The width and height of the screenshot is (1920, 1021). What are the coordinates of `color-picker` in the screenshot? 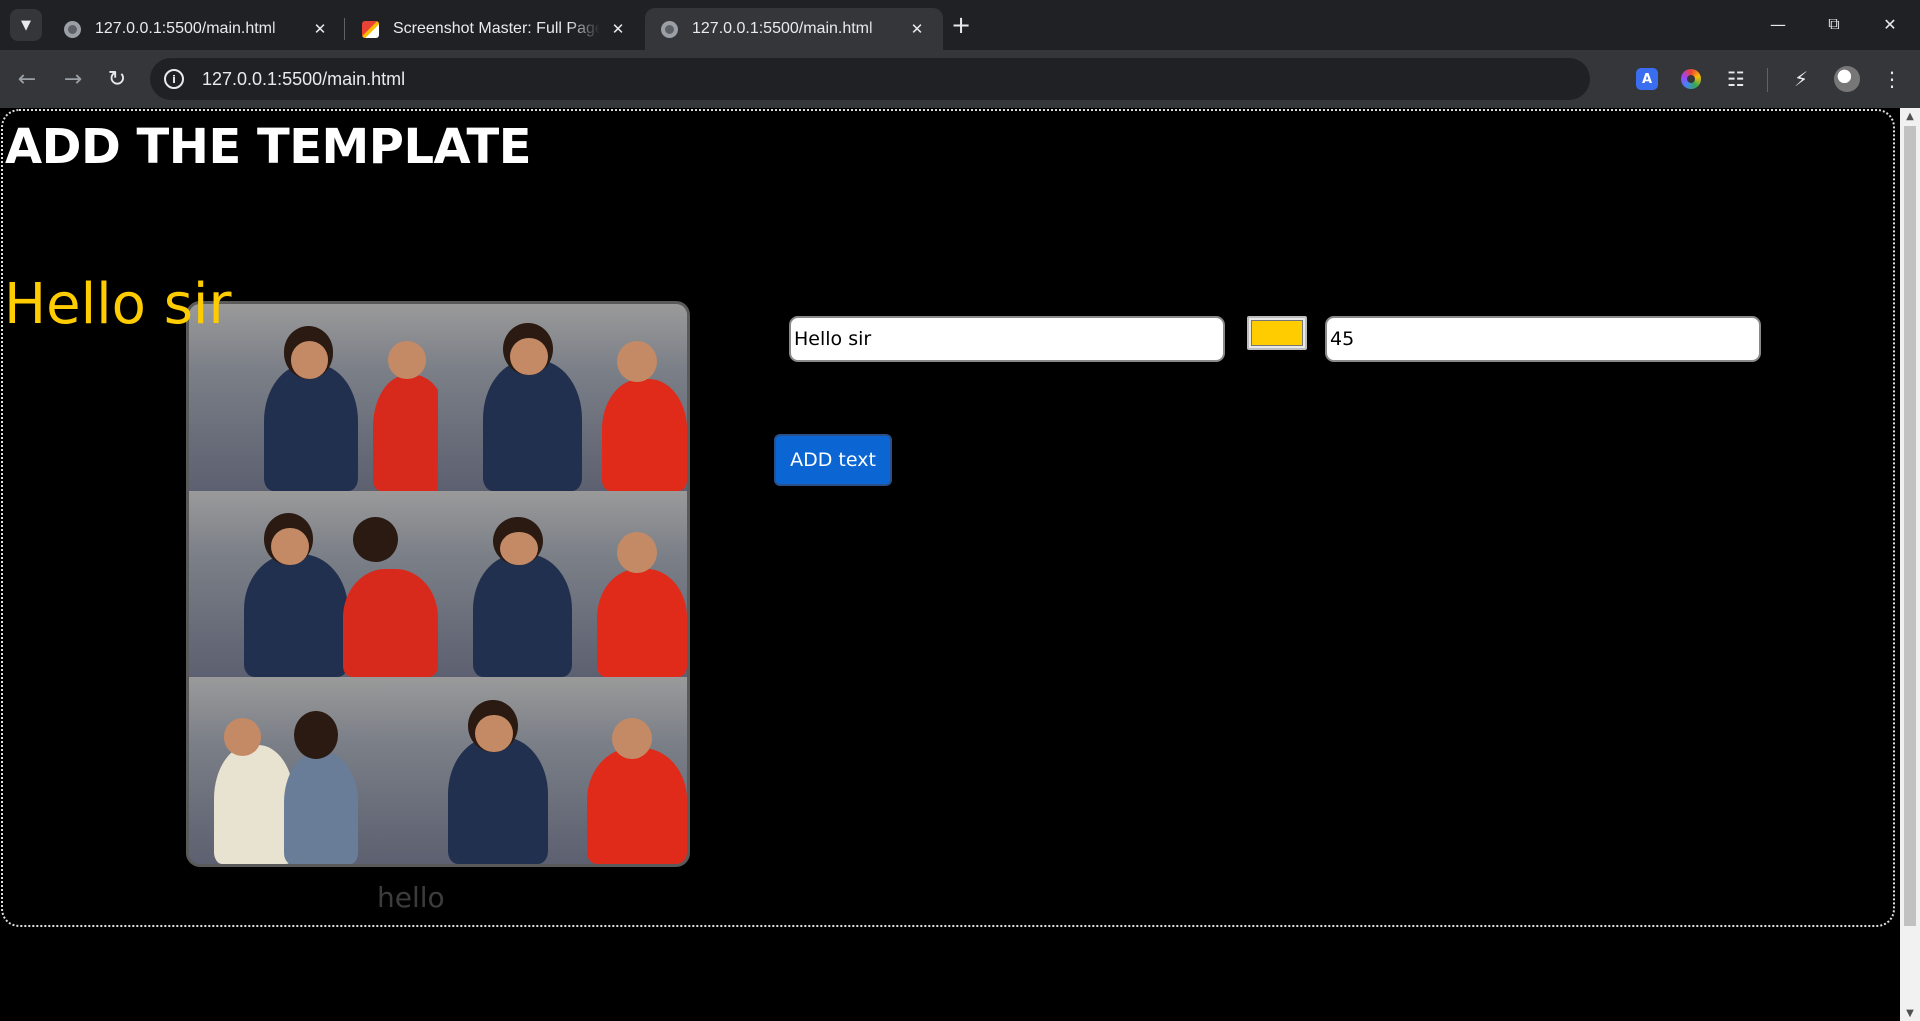 It's located at (1277, 333).